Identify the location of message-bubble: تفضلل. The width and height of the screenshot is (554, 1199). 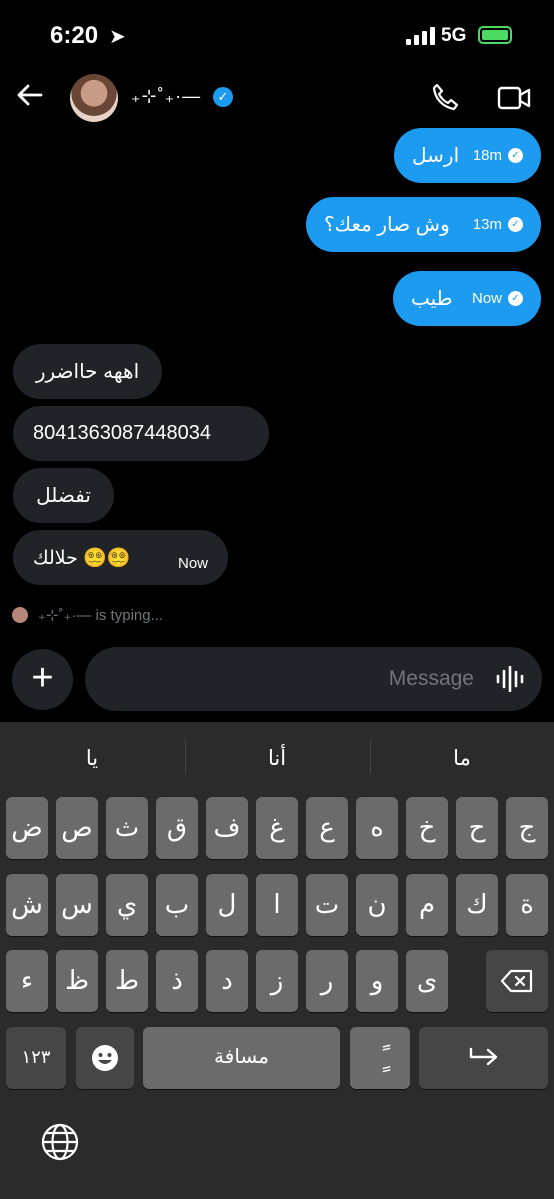
(63, 495).